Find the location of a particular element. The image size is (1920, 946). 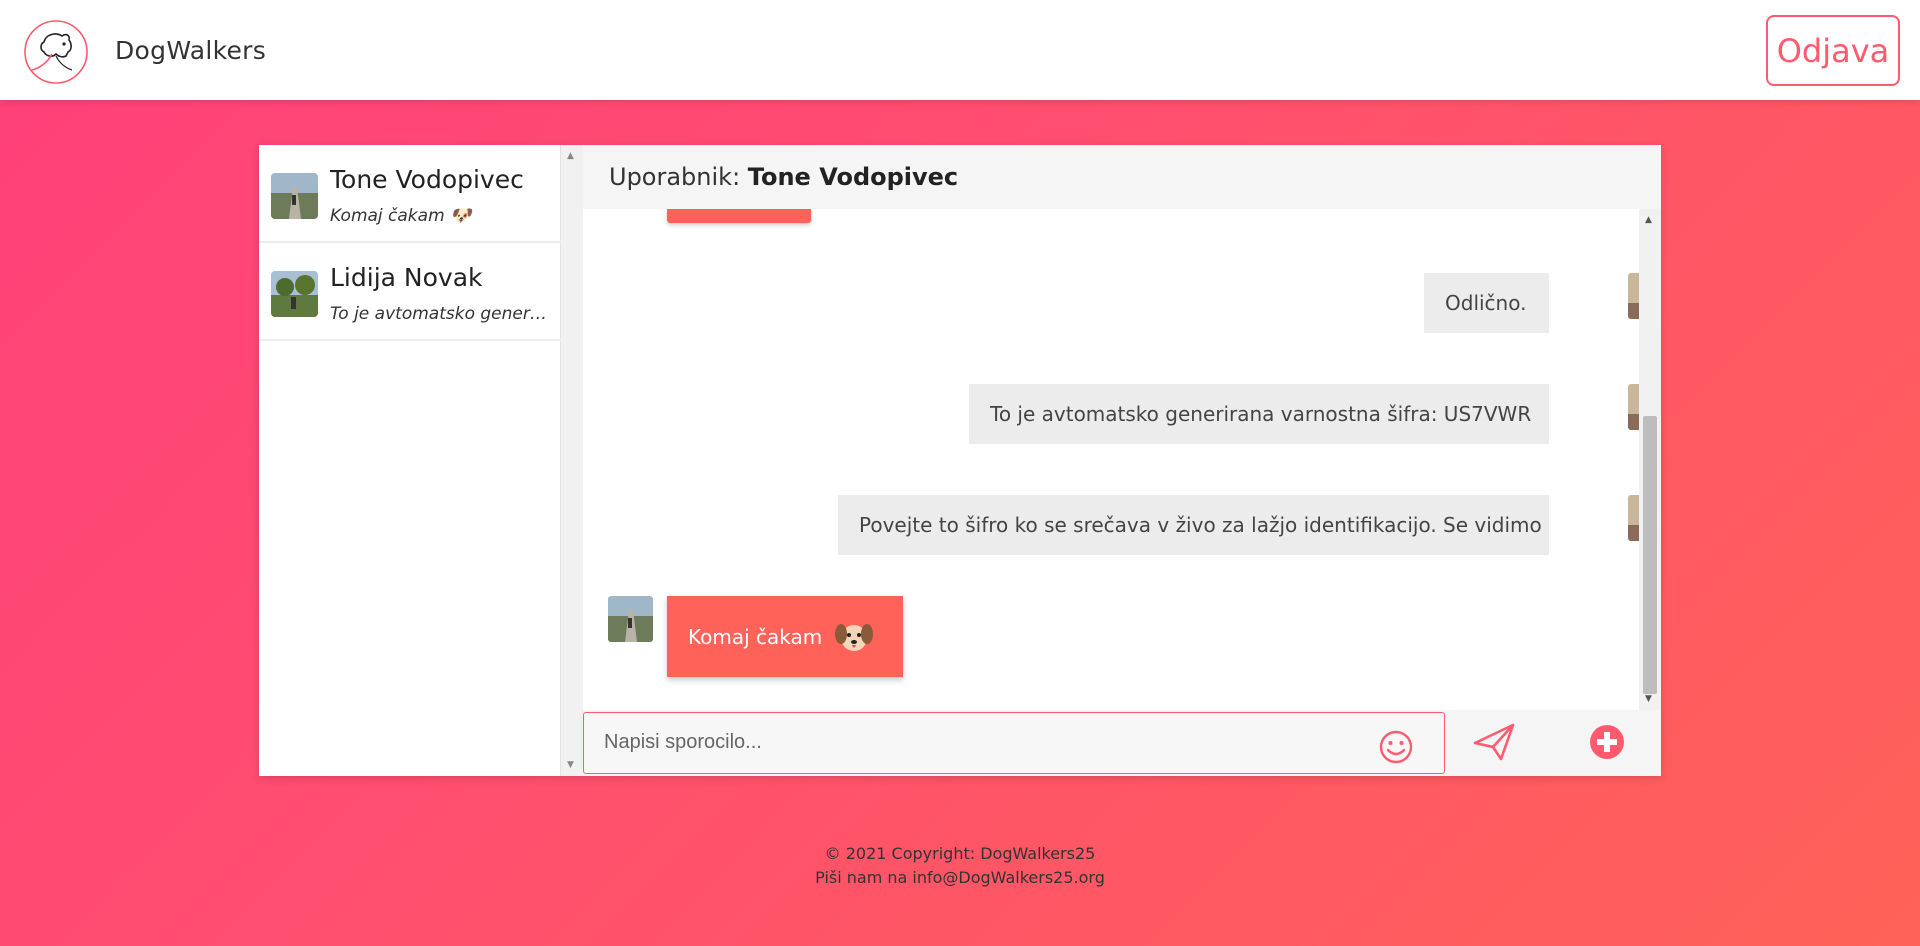

logout-button: Odjava is located at coordinates (1833, 50).